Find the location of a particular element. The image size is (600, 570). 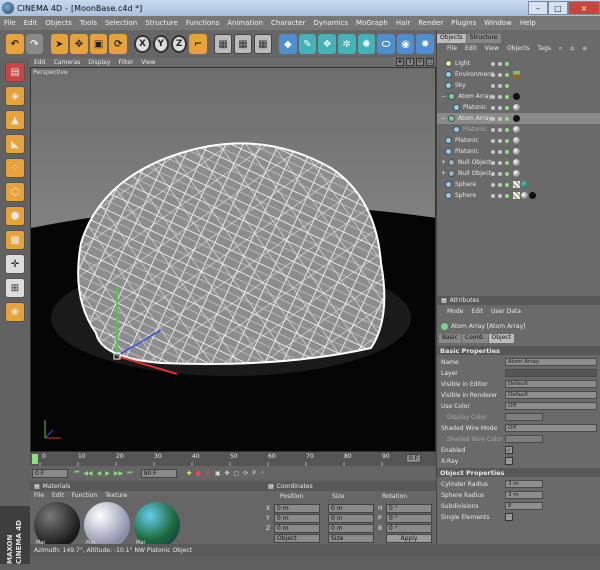

shaded-wire-mode-select: Off is located at coordinates (551, 428).